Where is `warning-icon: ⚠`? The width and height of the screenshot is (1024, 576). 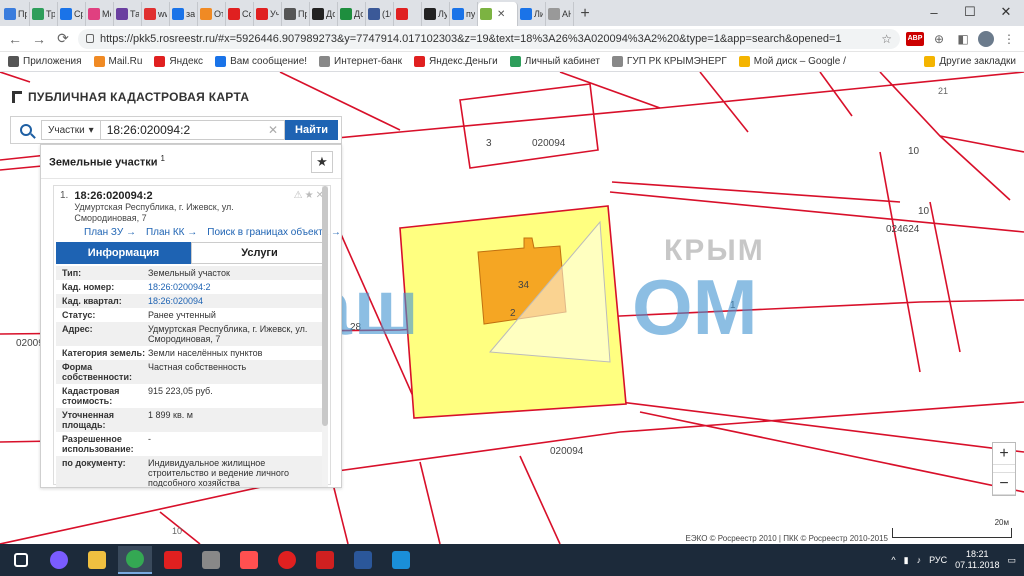 warning-icon: ⚠ is located at coordinates (298, 207).